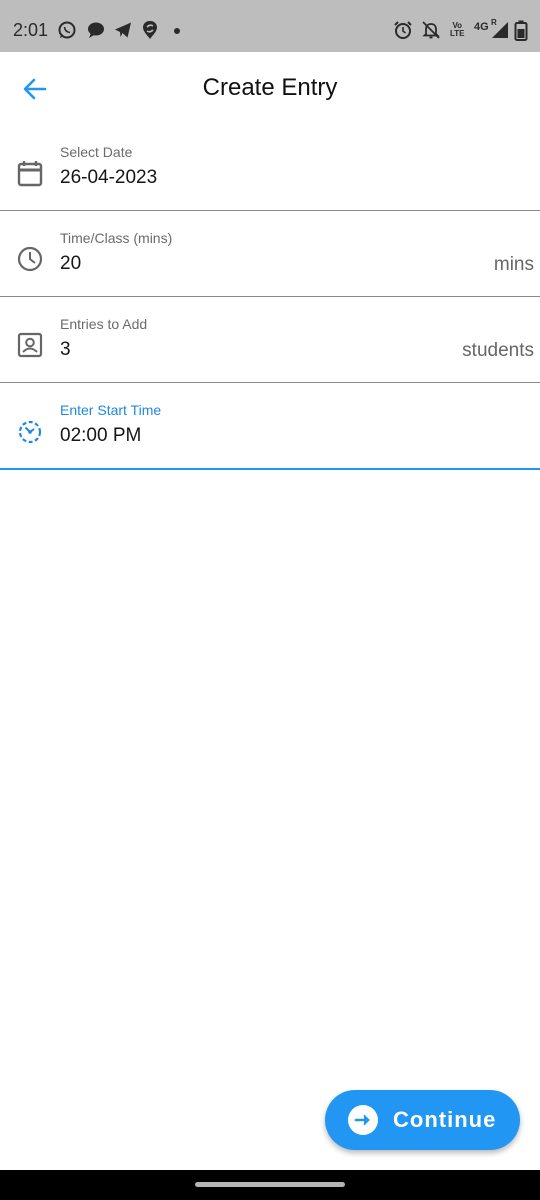 This screenshot has height=1200, width=540. I want to click on start-time-label: Enter Start Time, so click(111, 410).